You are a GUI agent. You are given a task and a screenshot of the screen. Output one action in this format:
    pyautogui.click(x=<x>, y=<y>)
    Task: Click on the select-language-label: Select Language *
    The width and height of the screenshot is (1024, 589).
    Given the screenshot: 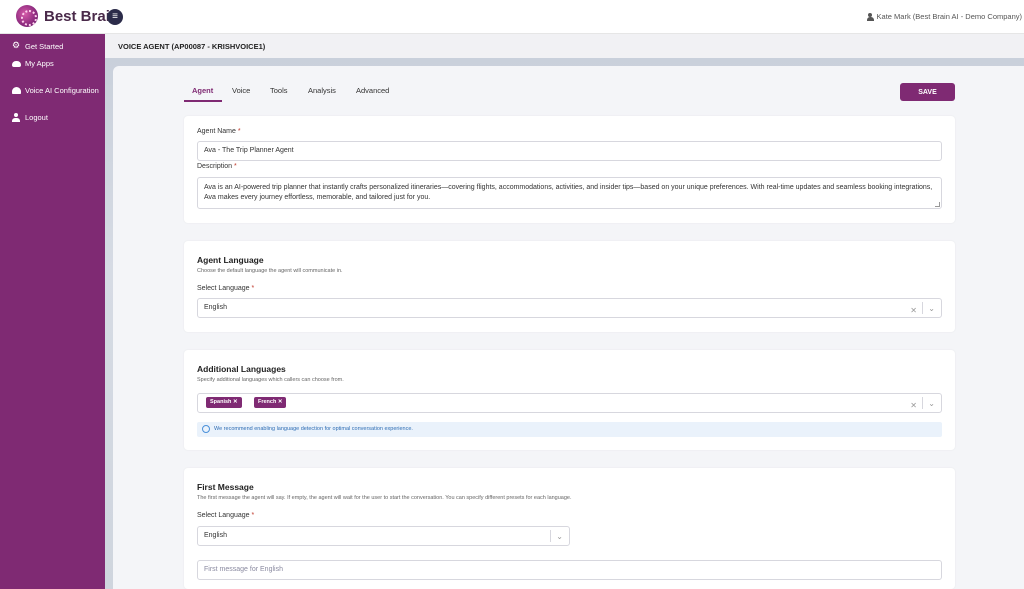 What is the action you would take?
    pyautogui.click(x=226, y=288)
    